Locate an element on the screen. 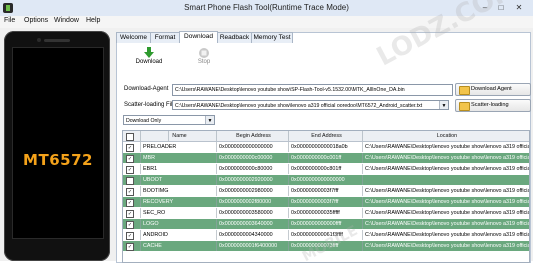 The image size is (533, 265). header-end-address: End Address is located at coordinates (326, 136).